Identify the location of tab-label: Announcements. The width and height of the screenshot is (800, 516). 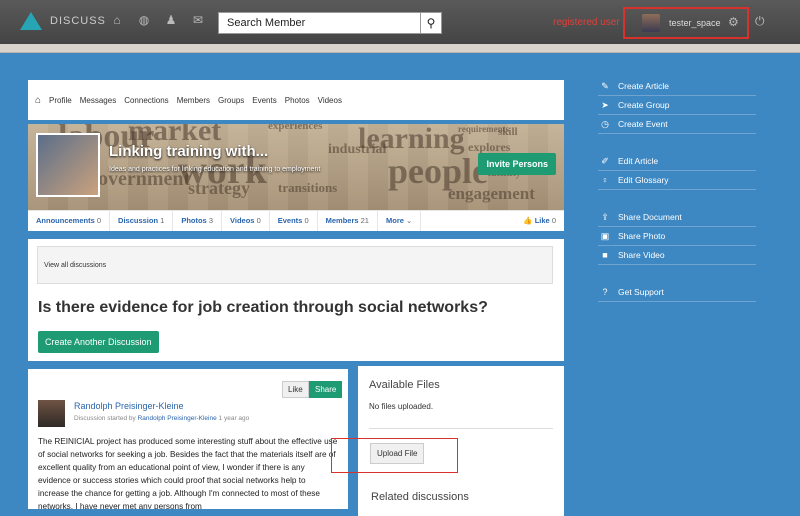
(65, 220).